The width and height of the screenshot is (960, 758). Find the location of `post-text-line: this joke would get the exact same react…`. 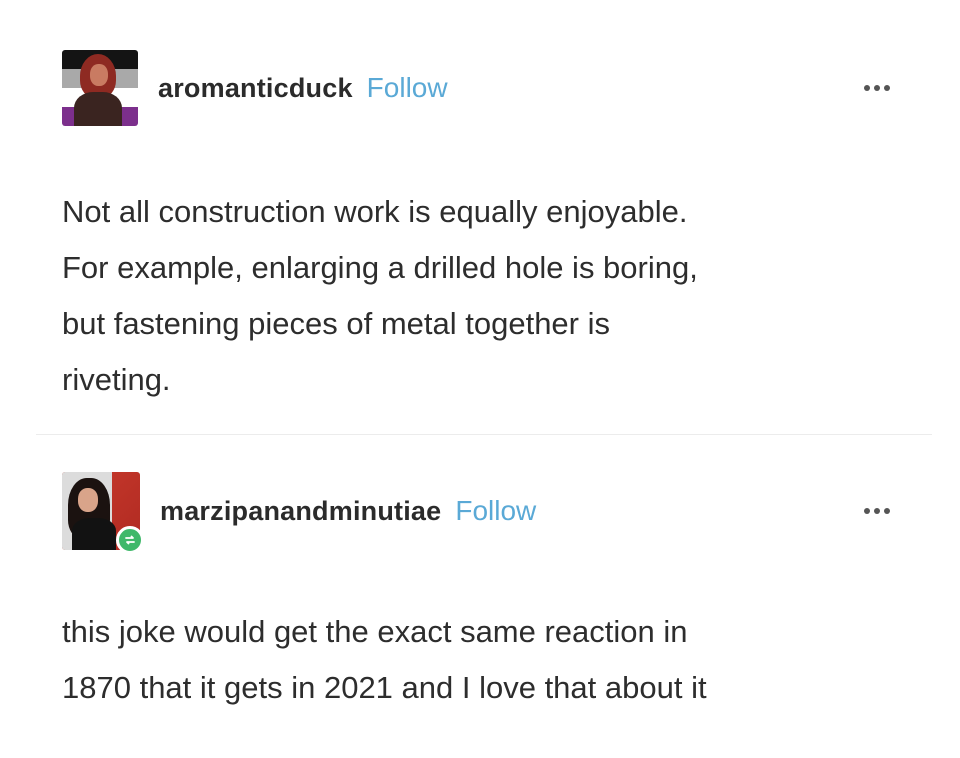

post-text-line: this joke would get the exact same react… is located at coordinates (375, 631).